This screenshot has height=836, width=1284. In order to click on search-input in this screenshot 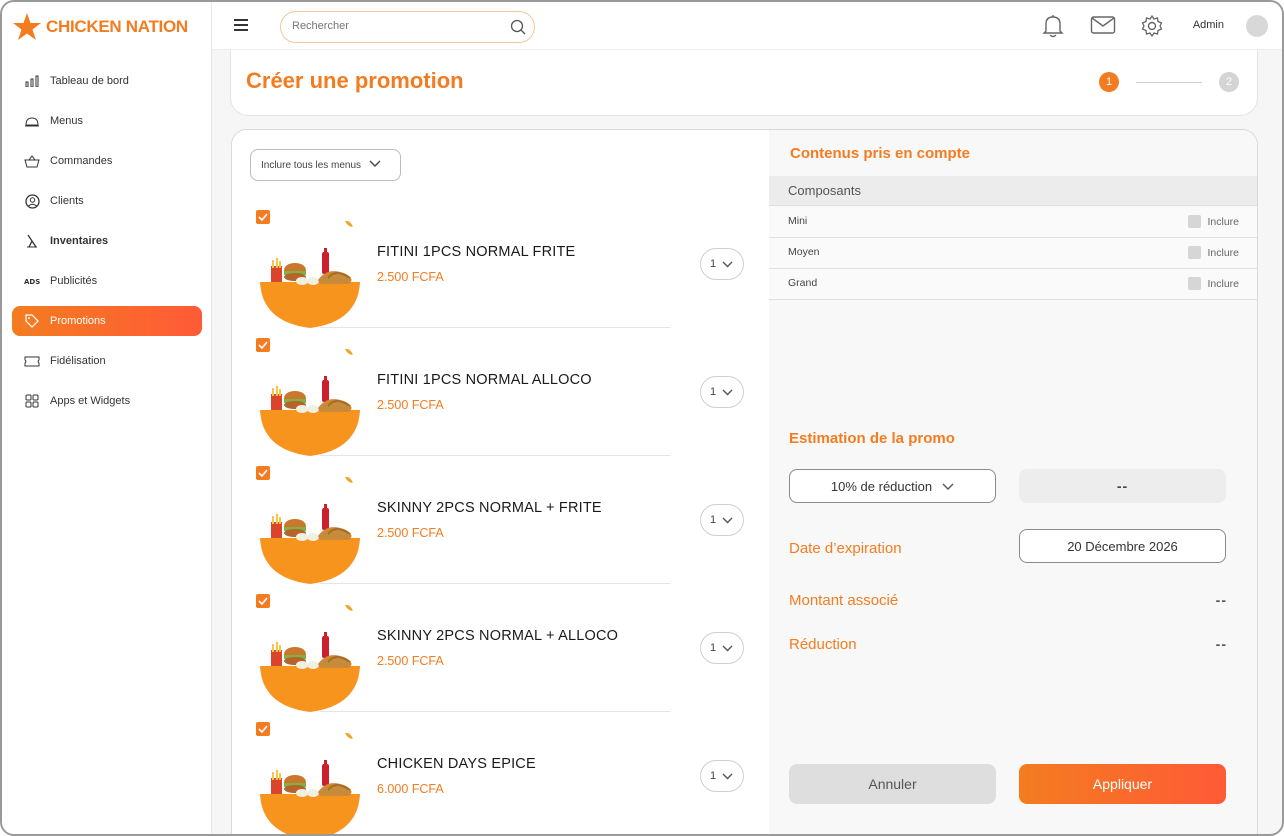, I will do `click(392, 26)`.